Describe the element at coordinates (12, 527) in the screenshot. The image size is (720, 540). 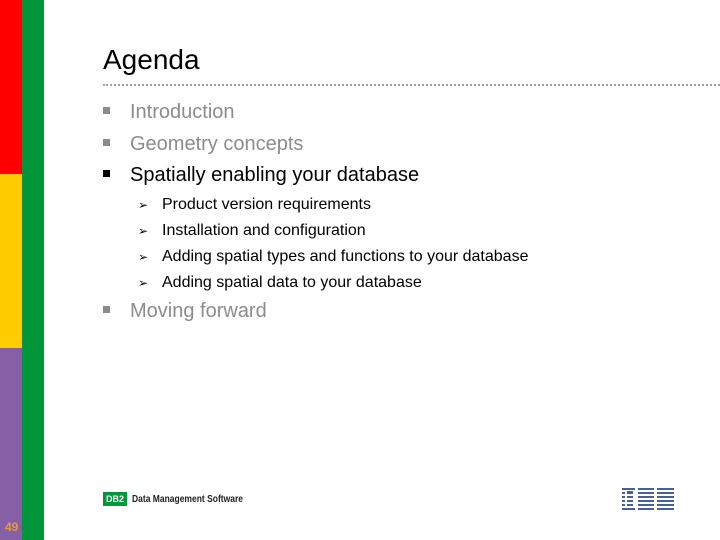
I see `page-number: 49` at that location.